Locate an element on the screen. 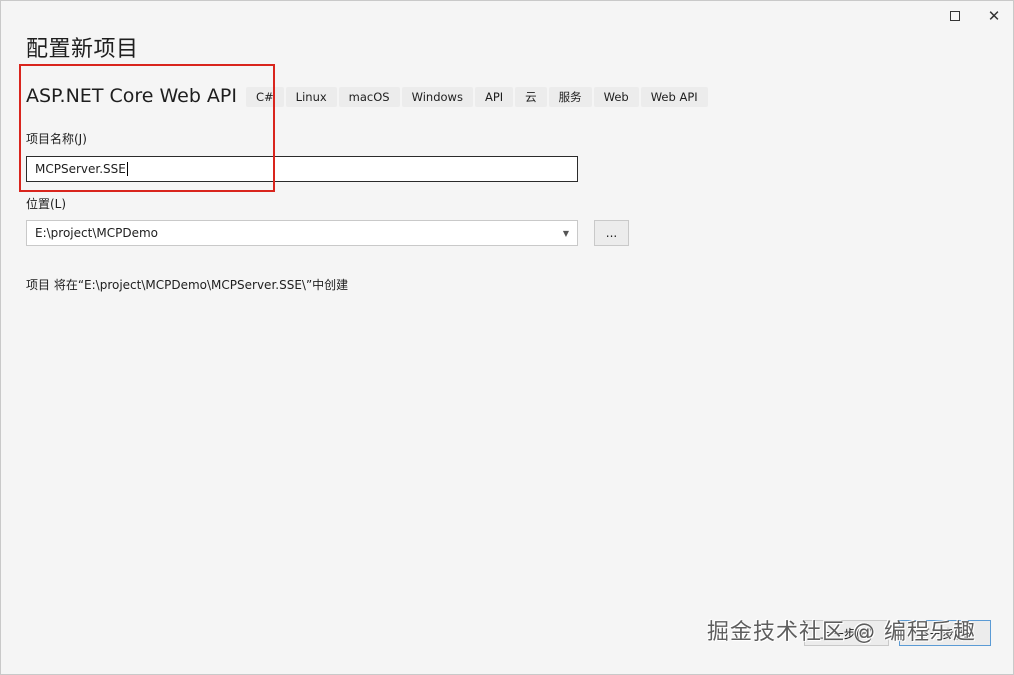 This screenshot has width=1014, height=675. maximize-button is located at coordinates (955, 16).